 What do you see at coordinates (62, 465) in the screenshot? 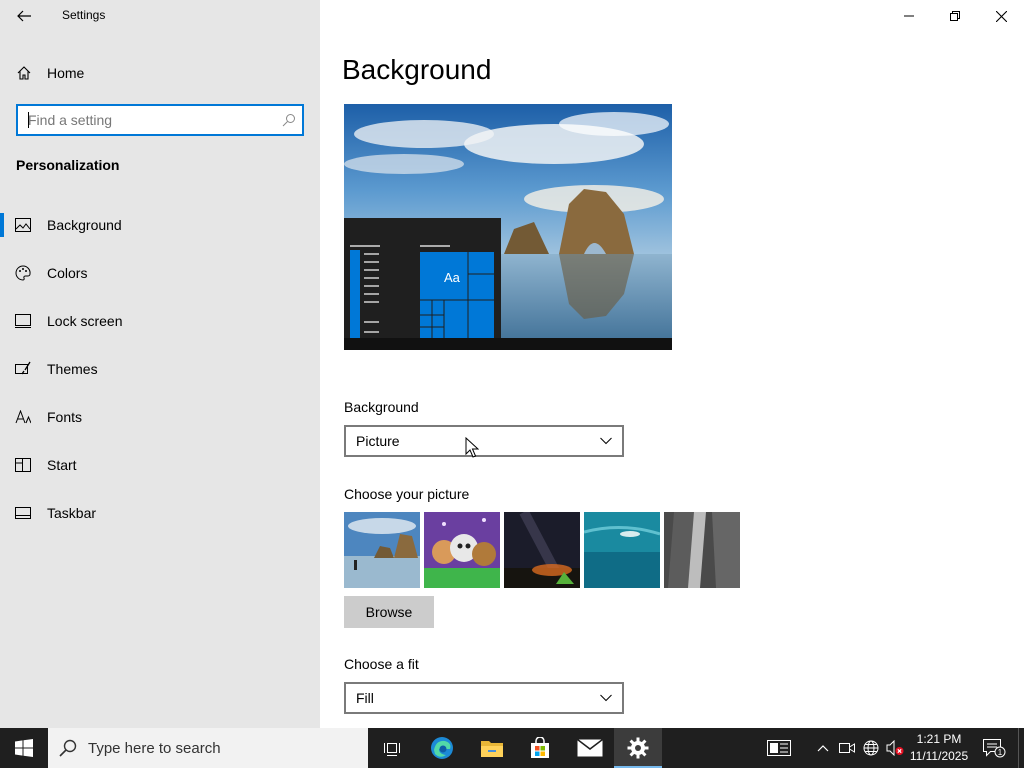
I see `nav-item-label: Start` at bounding box center [62, 465].